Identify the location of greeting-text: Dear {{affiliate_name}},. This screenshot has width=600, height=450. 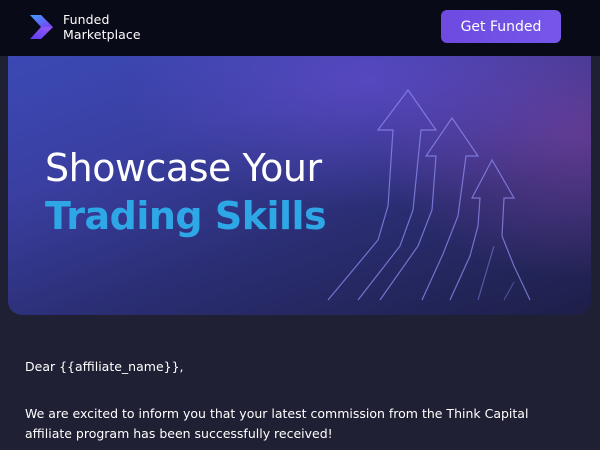
(104, 366).